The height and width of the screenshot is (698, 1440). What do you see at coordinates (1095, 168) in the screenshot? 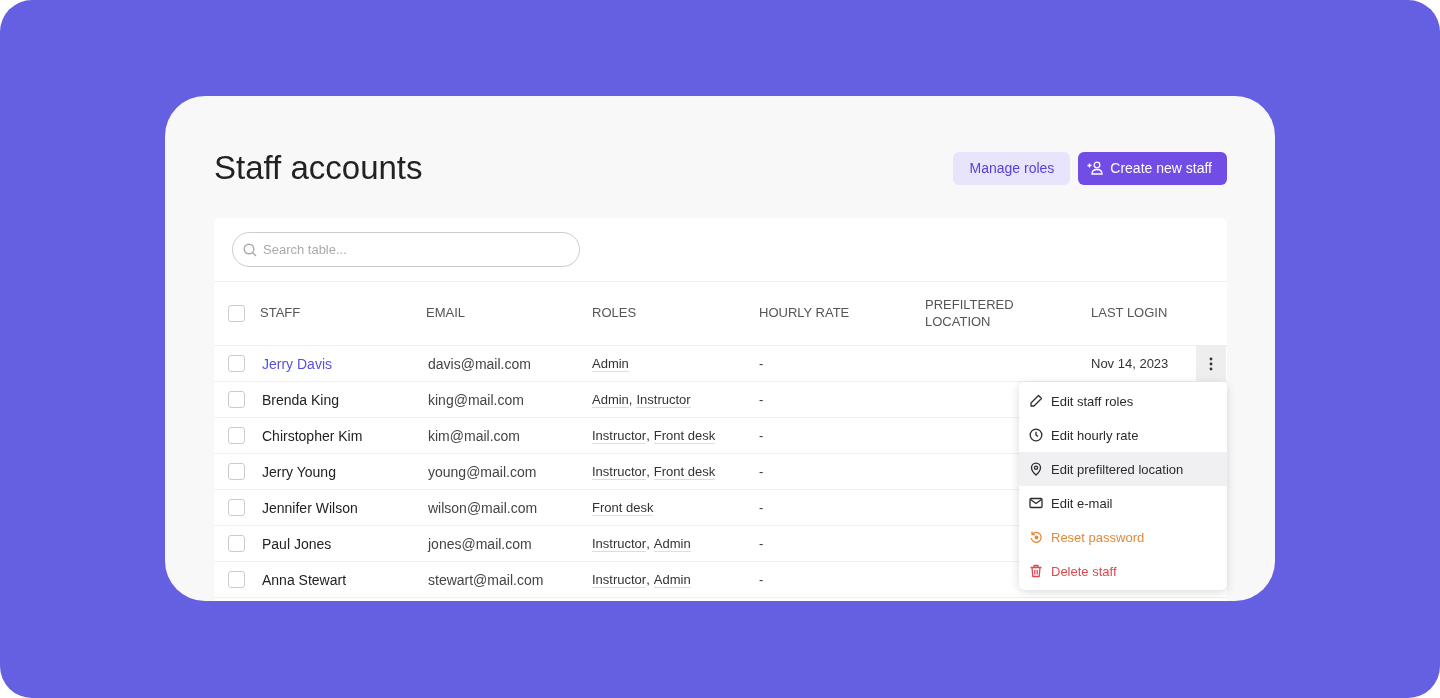
I see `add-user-icon` at bounding box center [1095, 168].